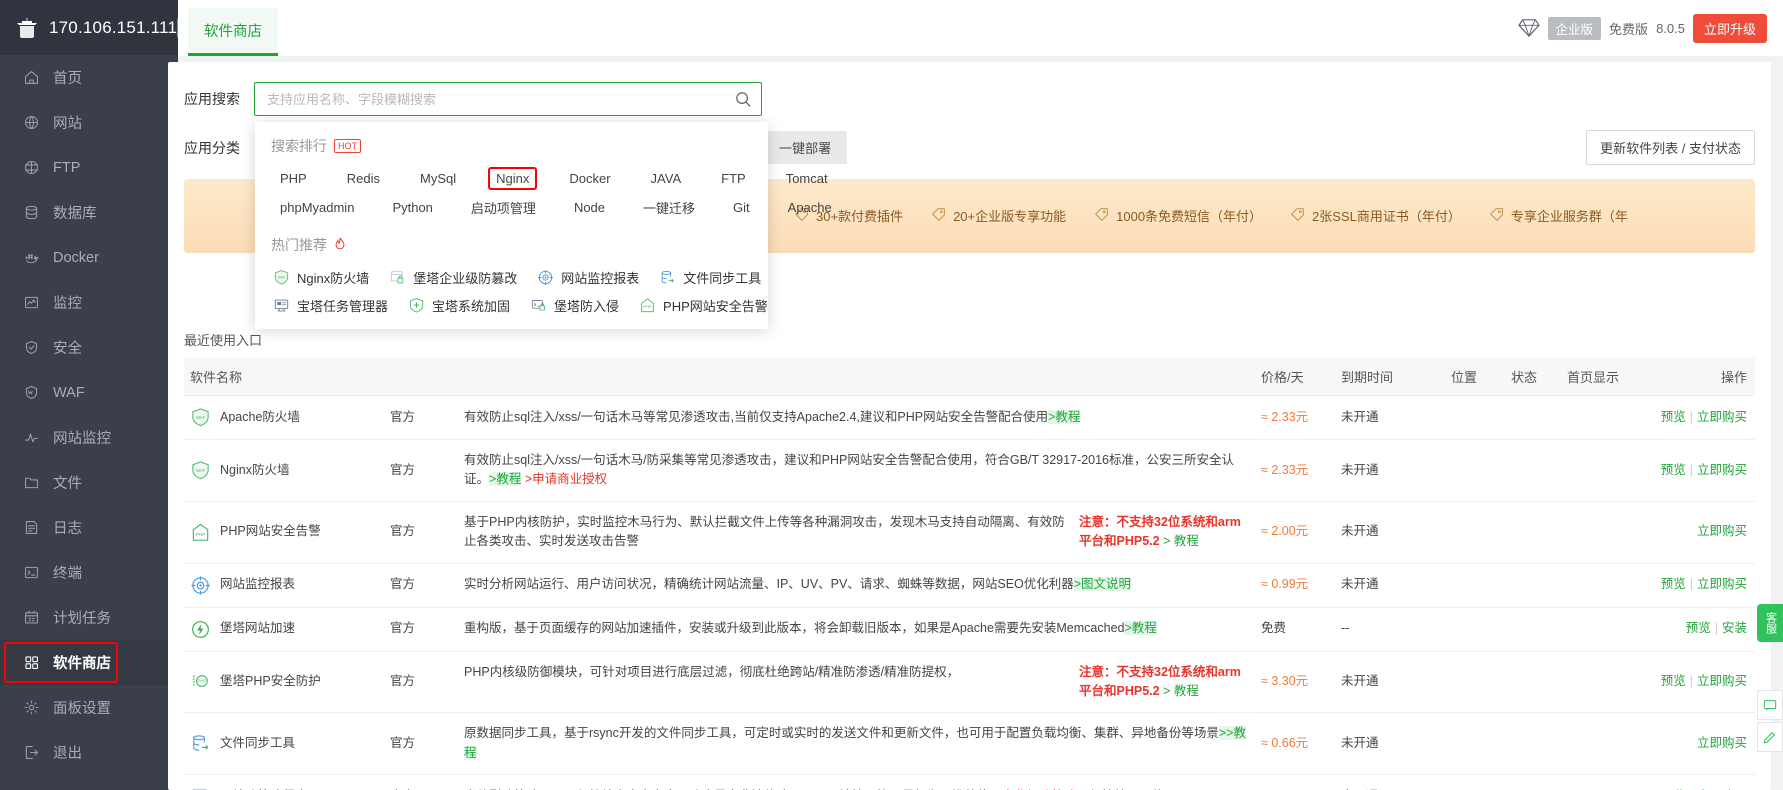 The width and height of the screenshot is (1783, 790). What do you see at coordinates (589, 207) in the screenshot?
I see `search-keyword-node: Node` at bounding box center [589, 207].